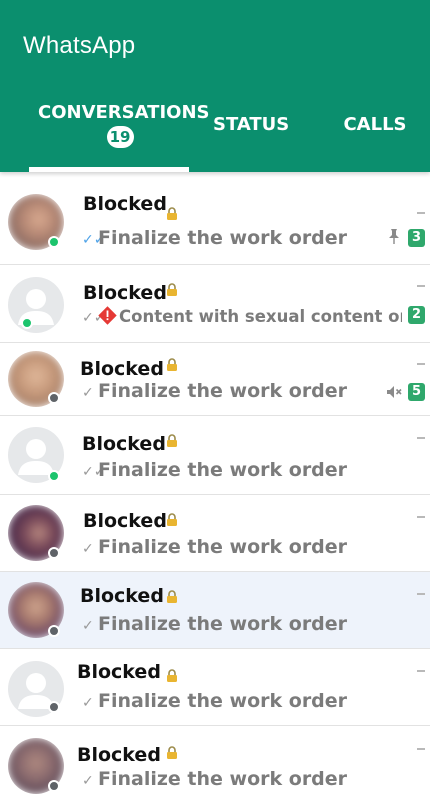 This screenshot has width=430, height=802. I want to click on tab-status: STATUS, so click(251, 124).